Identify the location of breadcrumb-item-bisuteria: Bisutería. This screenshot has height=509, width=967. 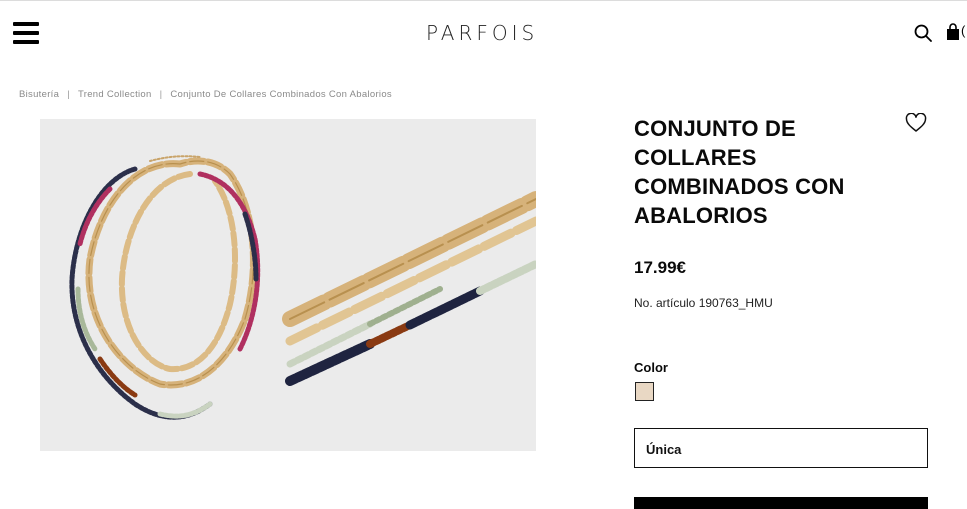
(39, 94).